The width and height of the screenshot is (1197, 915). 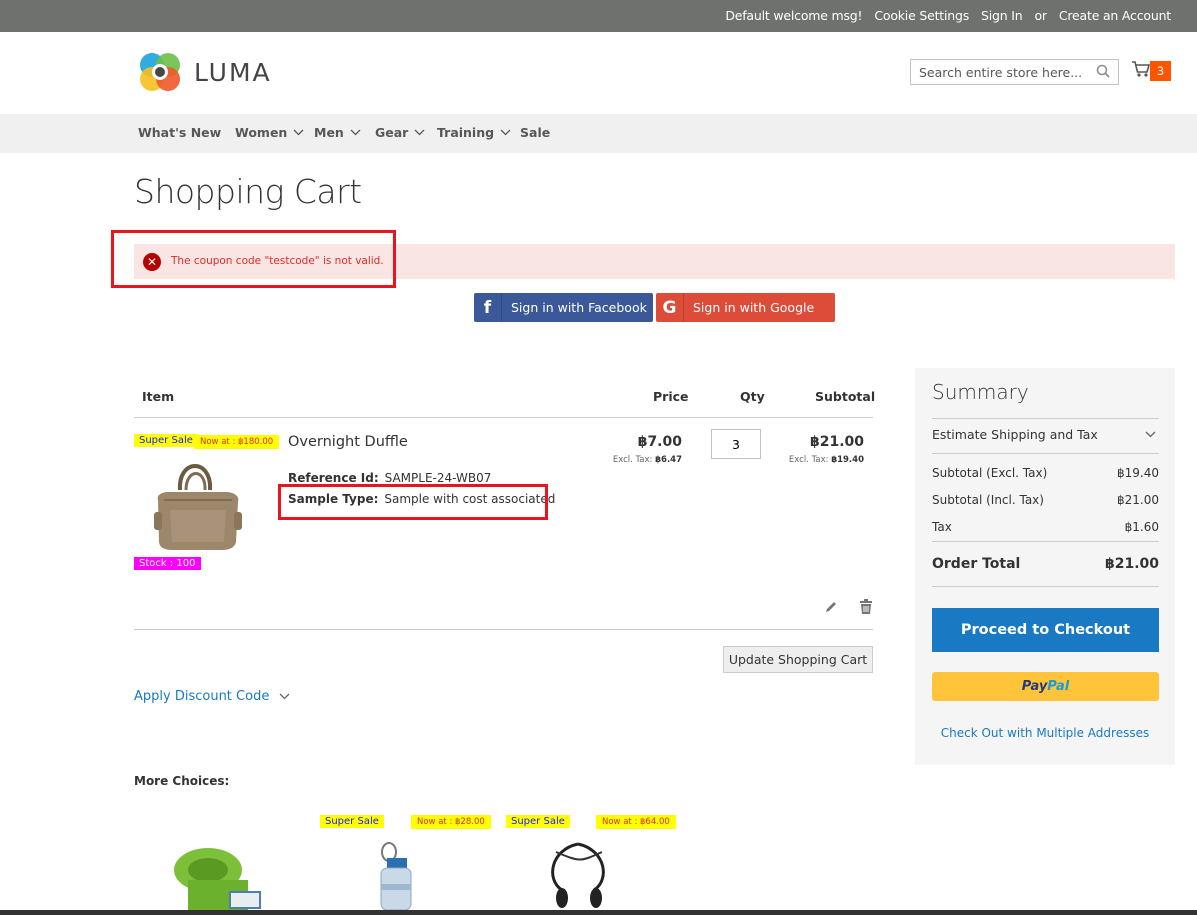 What do you see at coordinates (182, 781) in the screenshot?
I see `more-choices-title: More Choices:` at bounding box center [182, 781].